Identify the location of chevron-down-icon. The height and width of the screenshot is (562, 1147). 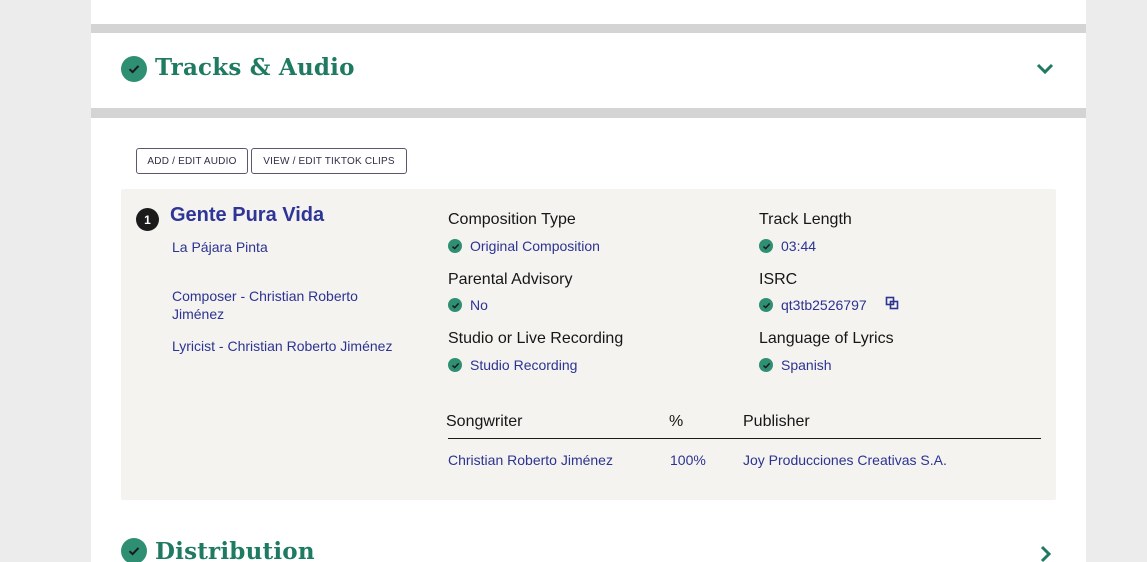
(1045, 70).